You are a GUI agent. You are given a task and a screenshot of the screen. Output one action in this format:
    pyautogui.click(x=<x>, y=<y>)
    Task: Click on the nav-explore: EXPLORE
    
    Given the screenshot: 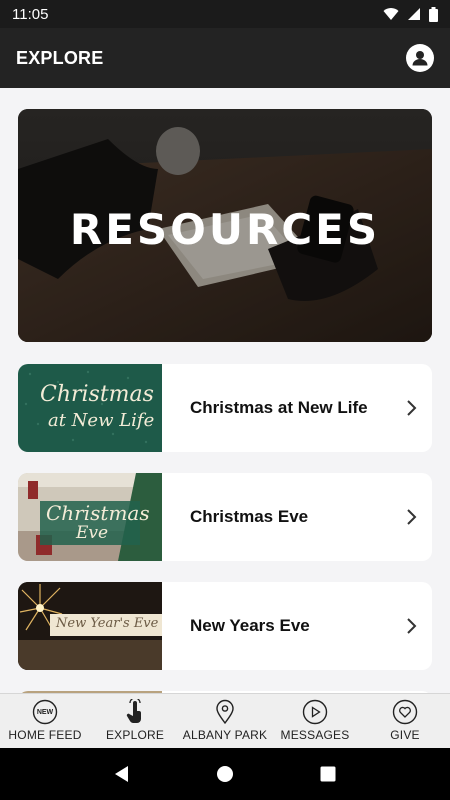 What is the action you would take?
    pyautogui.click(x=135, y=721)
    